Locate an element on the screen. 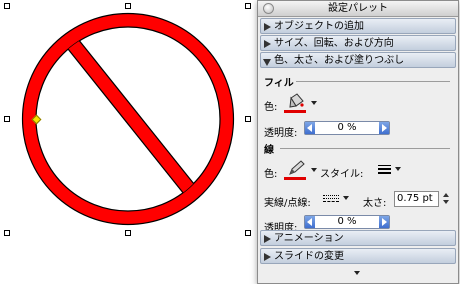  section-animation: アニメーション is located at coordinates (358, 238).